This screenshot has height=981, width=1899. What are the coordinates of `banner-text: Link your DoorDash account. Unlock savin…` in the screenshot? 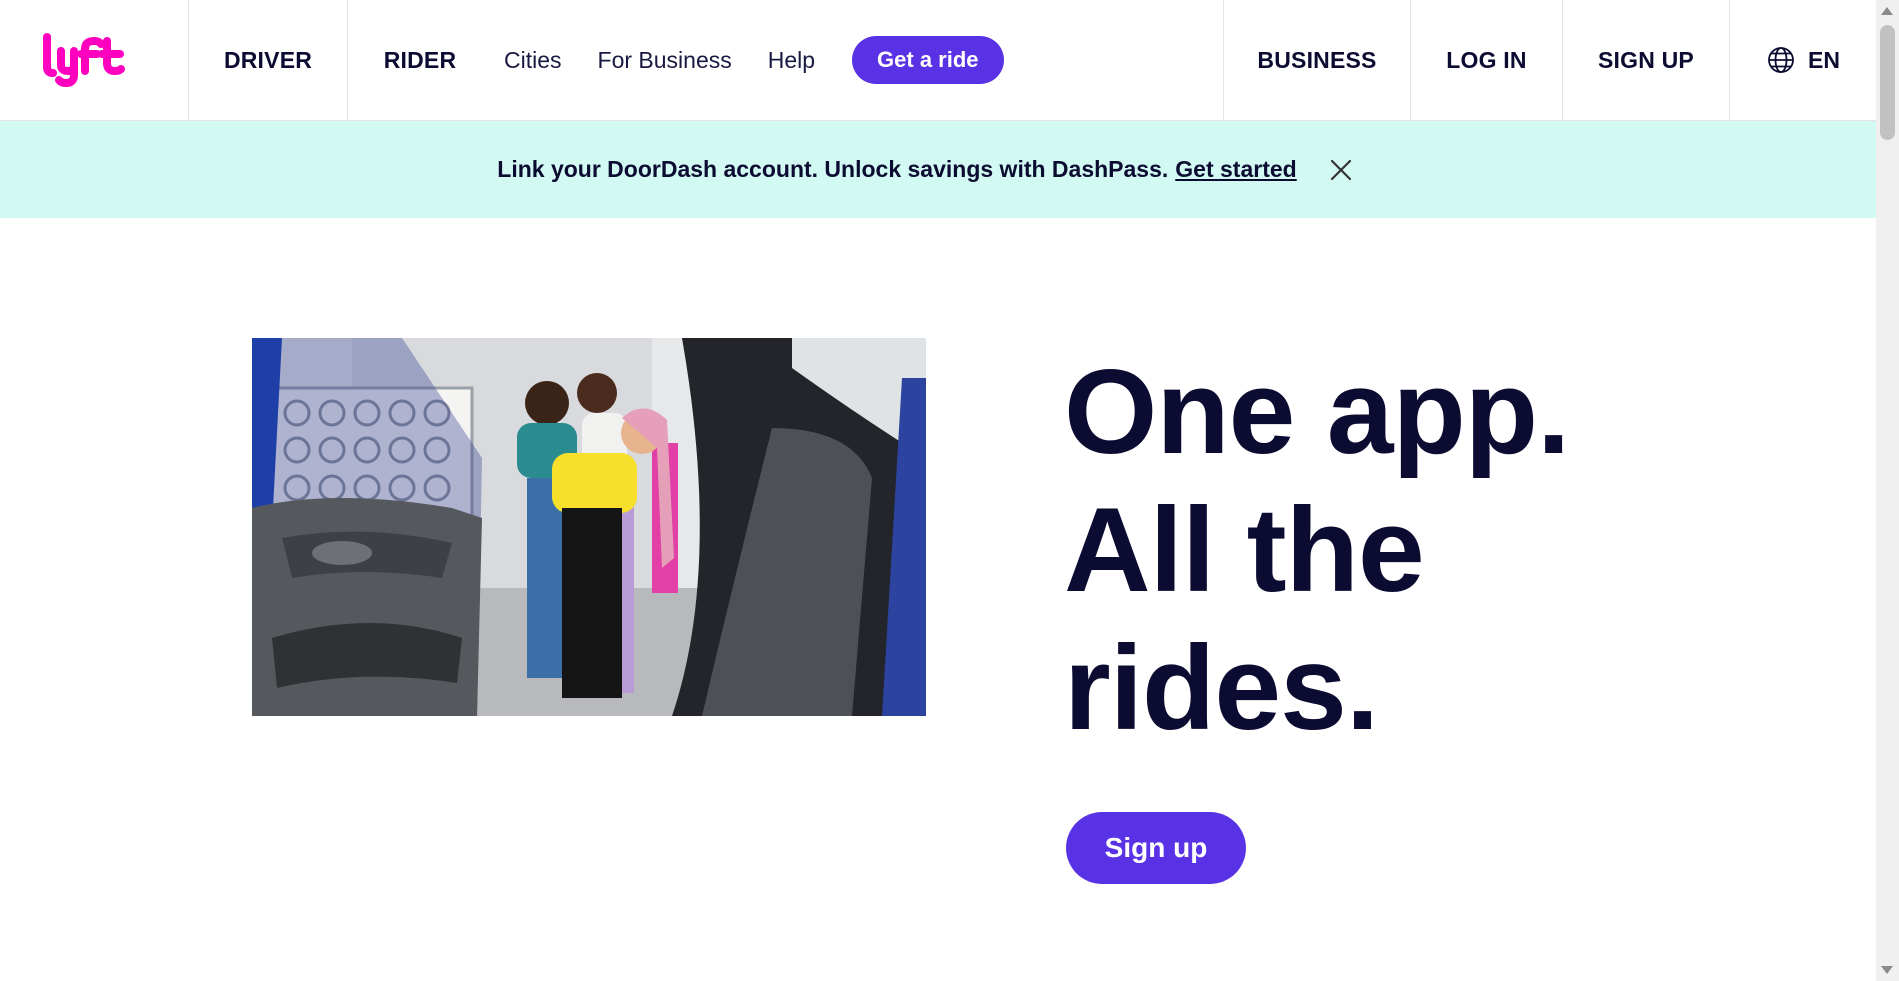 It's located at (833, 169).